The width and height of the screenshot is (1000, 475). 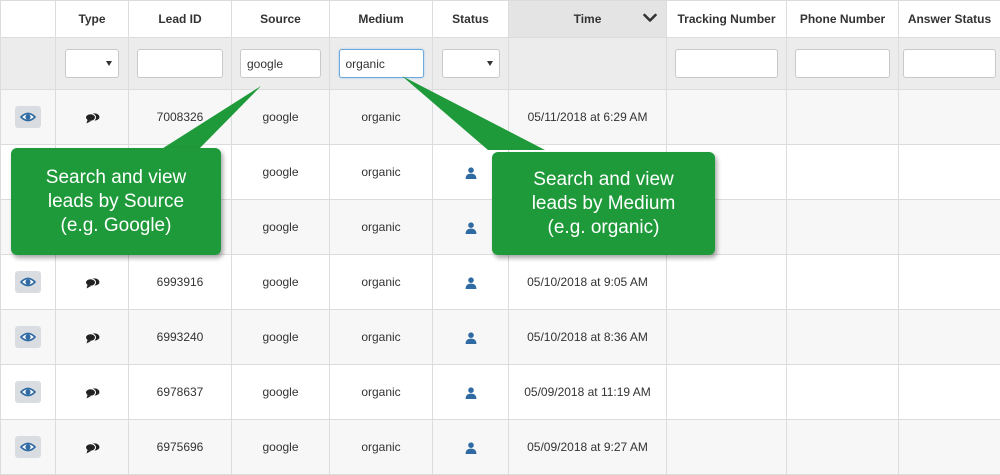 What do you see at coordinates (727, 19) in the screenshot?
I see `header-tracking-number: Tracking Number` at bounding box center [727, 19].